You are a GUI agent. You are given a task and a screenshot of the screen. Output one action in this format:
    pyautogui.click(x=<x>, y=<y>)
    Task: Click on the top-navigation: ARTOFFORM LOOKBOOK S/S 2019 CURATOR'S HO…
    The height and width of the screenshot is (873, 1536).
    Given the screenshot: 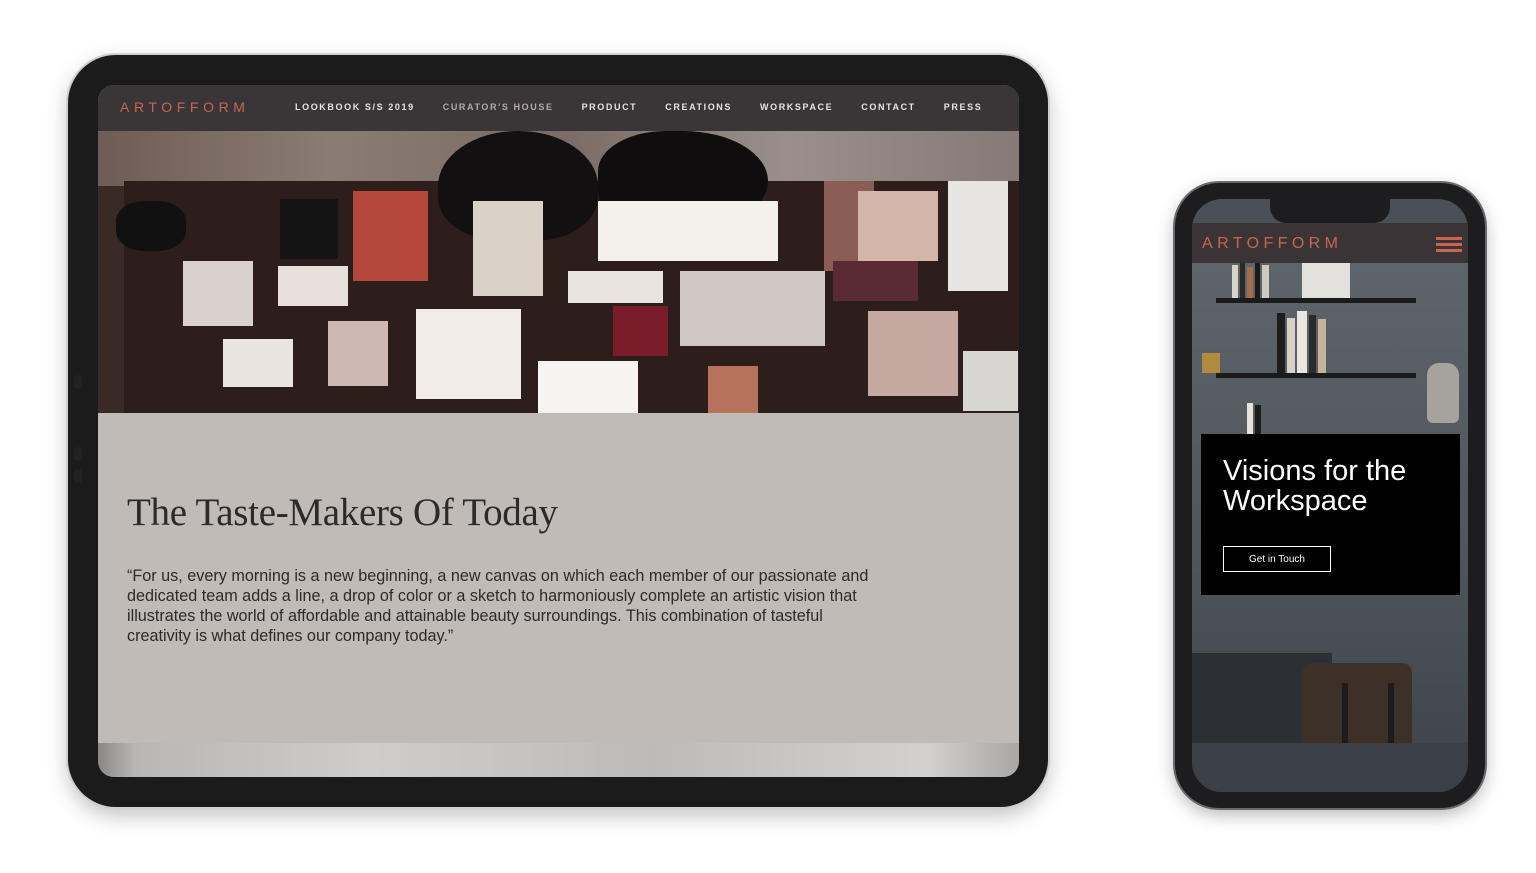 What is the action you would take?
    pyautogui.click(x=558, y=108)
    